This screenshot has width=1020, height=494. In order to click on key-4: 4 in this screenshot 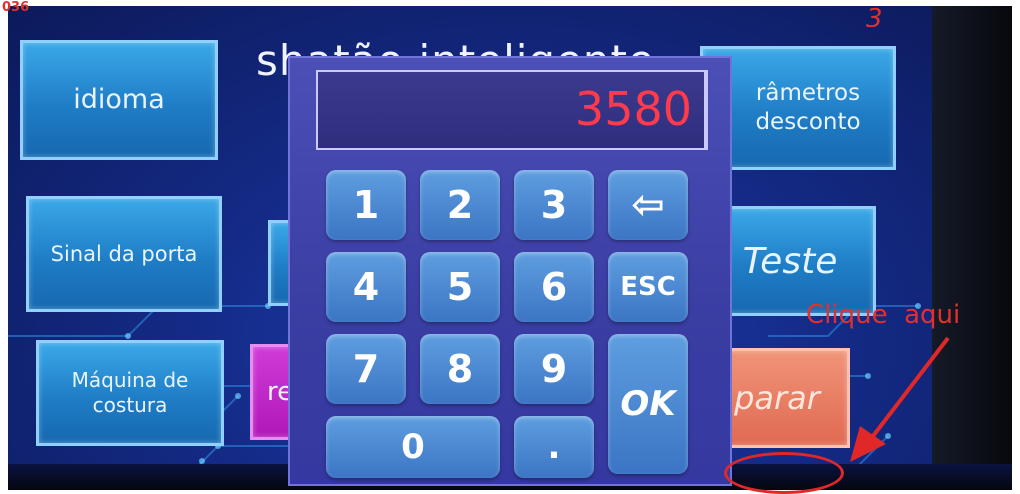, I will do `click(366, 287)`.